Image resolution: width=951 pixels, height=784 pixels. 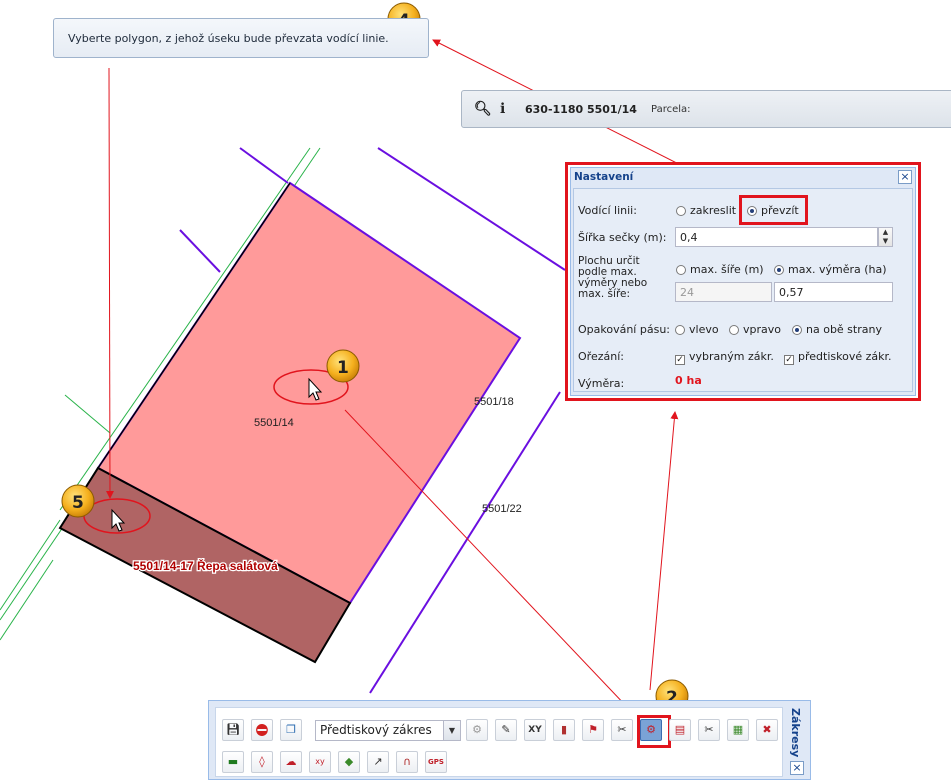 What do you see at coordinates (436, 762) in the screenshot?
I see `gps-icon: GPS` at bounding box center [436, 762].